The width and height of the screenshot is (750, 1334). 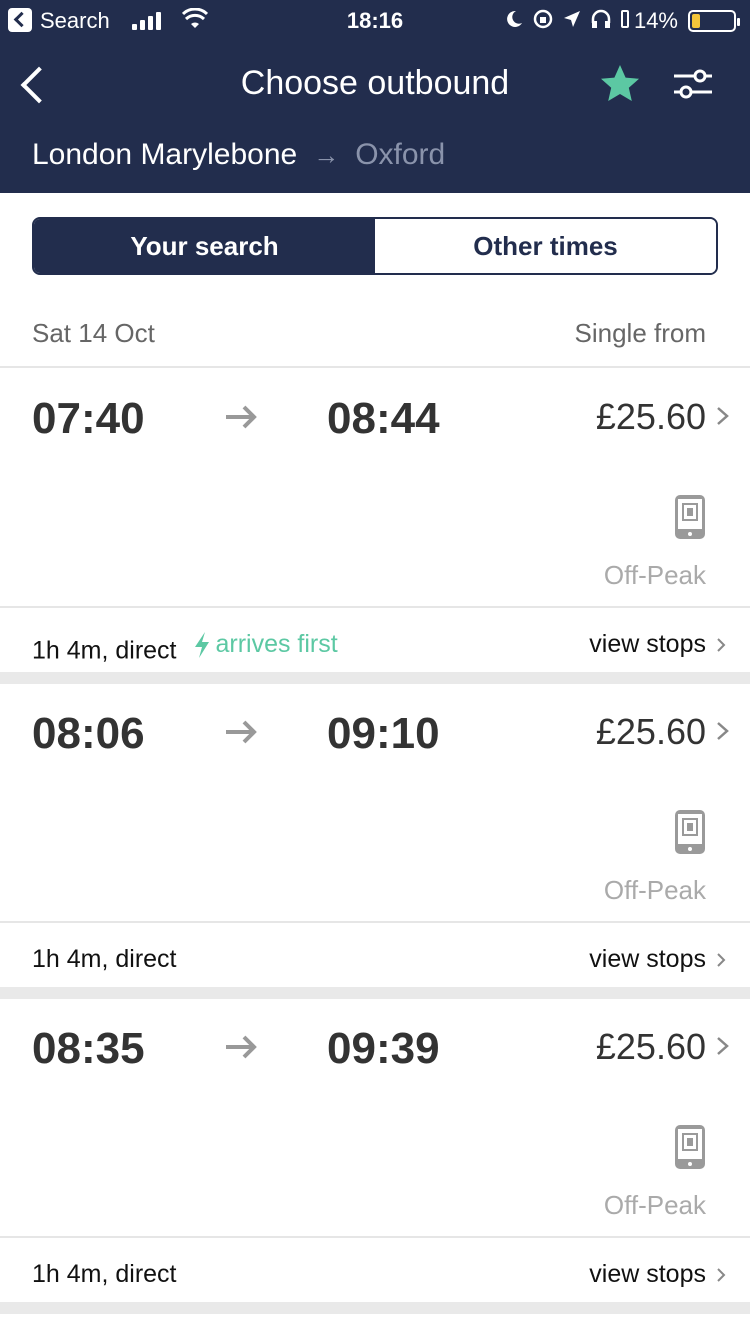 I want to click on destination-station: Oxford, so click(x=400, y=154).